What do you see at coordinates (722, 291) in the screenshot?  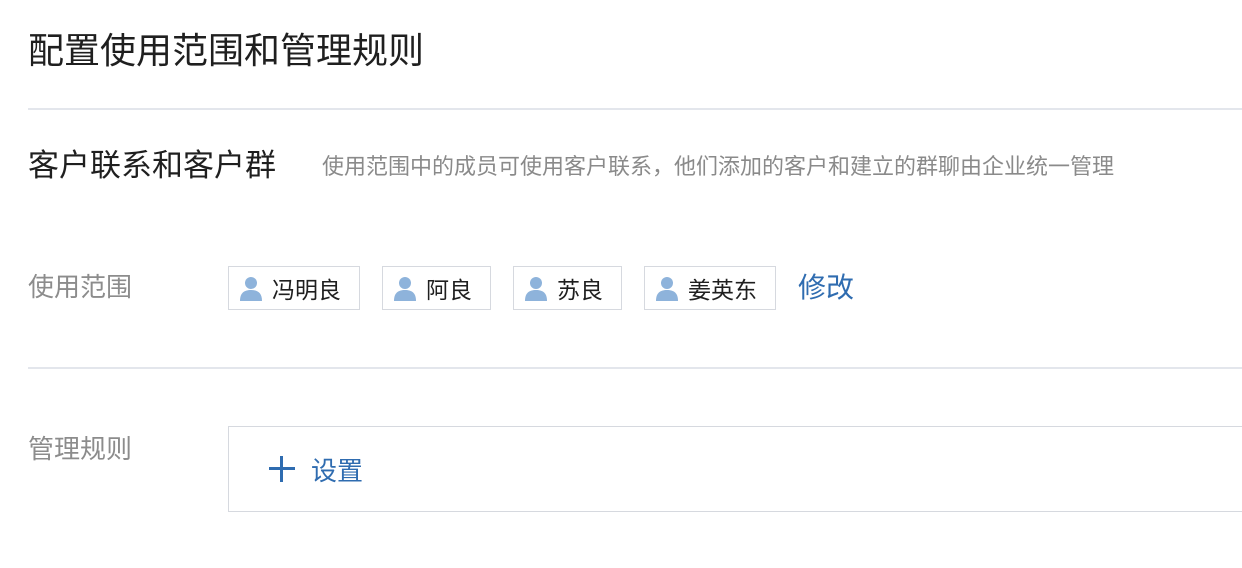 I see `member-name: 姜英东` at bounding box center [722, 291].